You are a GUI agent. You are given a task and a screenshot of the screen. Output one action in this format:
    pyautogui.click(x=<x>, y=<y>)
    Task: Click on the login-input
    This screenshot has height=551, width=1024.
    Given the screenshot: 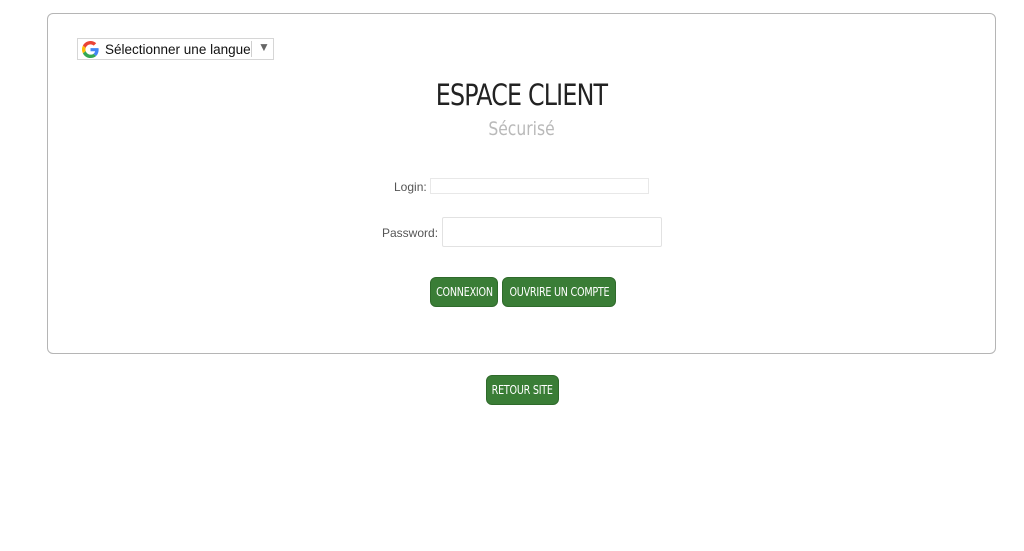 What is the action you would take?
    pyautogui.click(x=539, y=186)
    